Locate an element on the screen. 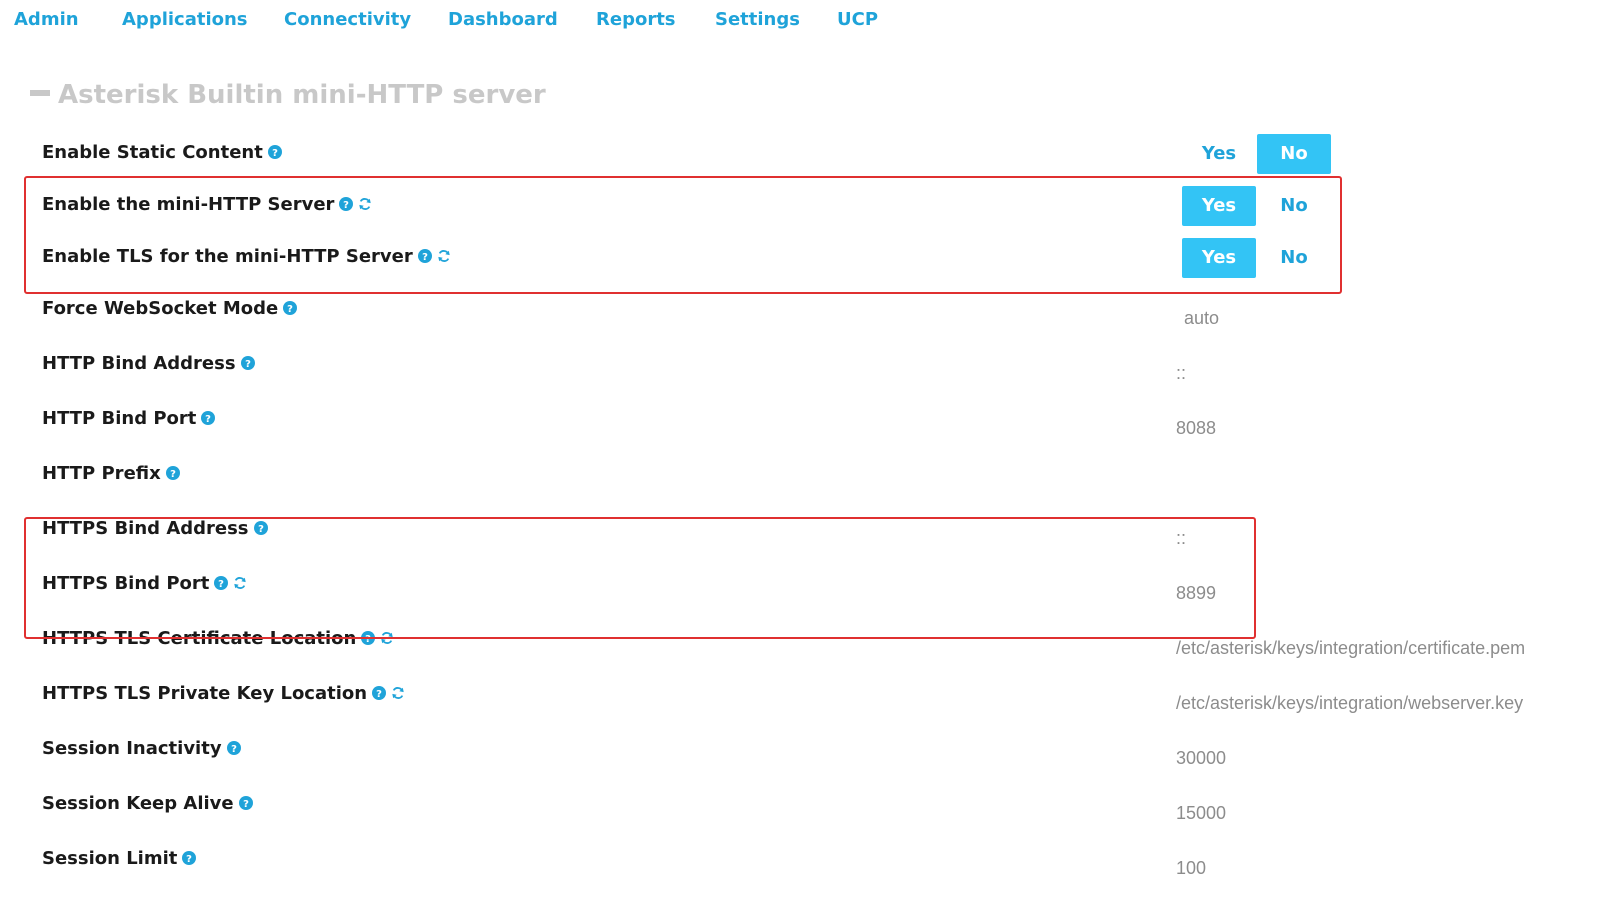 This screenshot has height=920, width=1600. nav-dashboard: Dashboard is located at coordinates (503, 19).